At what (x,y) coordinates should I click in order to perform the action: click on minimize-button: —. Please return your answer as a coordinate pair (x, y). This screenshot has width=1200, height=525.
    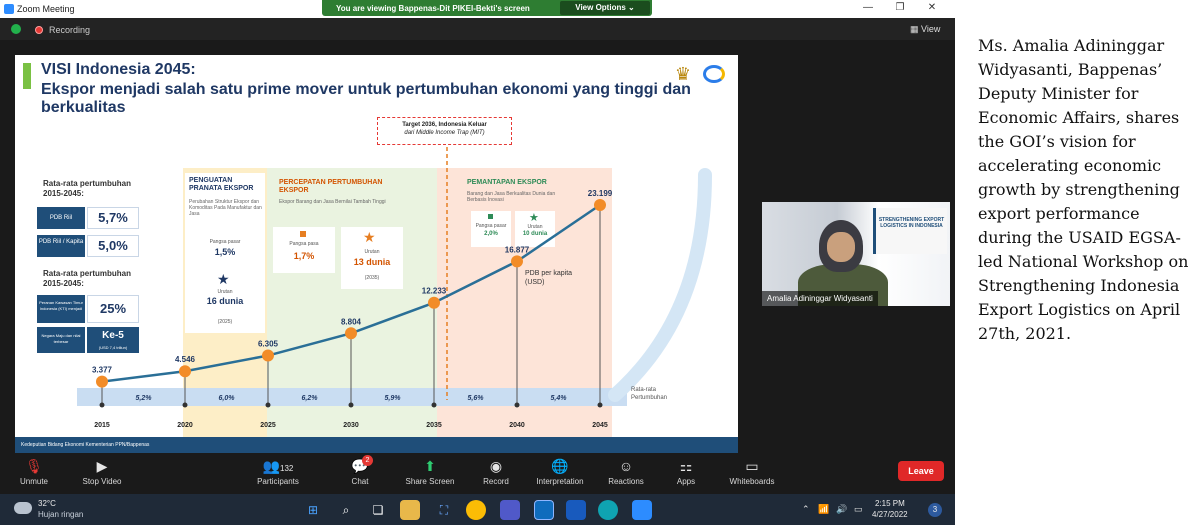
    Looking at the image, I should click on (868, 9).